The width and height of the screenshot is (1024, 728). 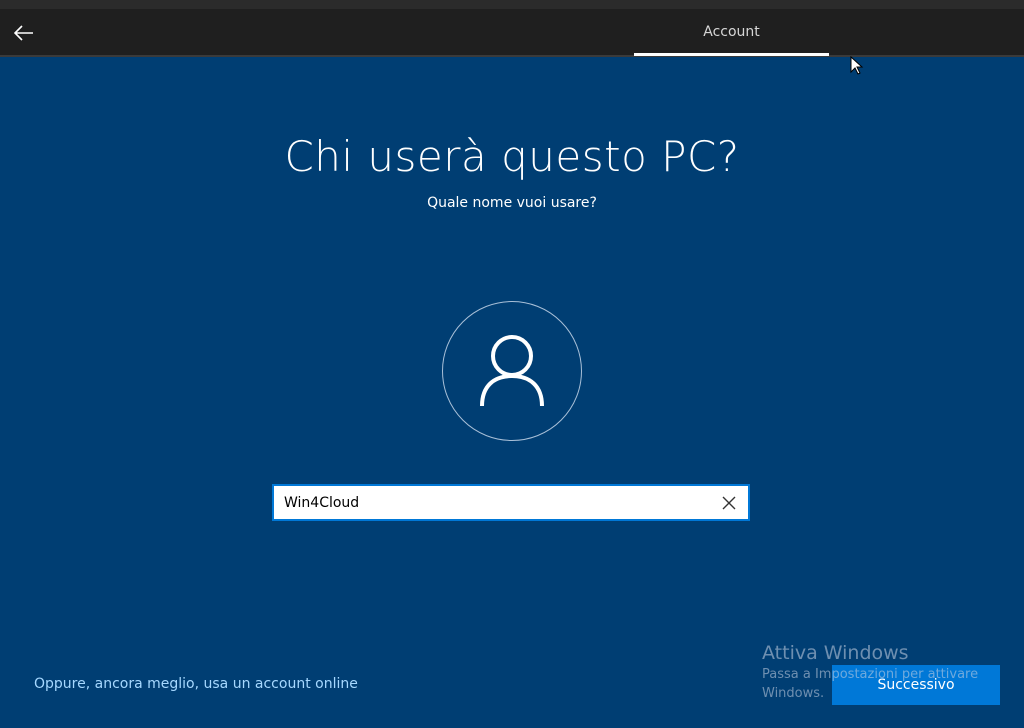 I want to click on back-button, so click(x=24, y=33).